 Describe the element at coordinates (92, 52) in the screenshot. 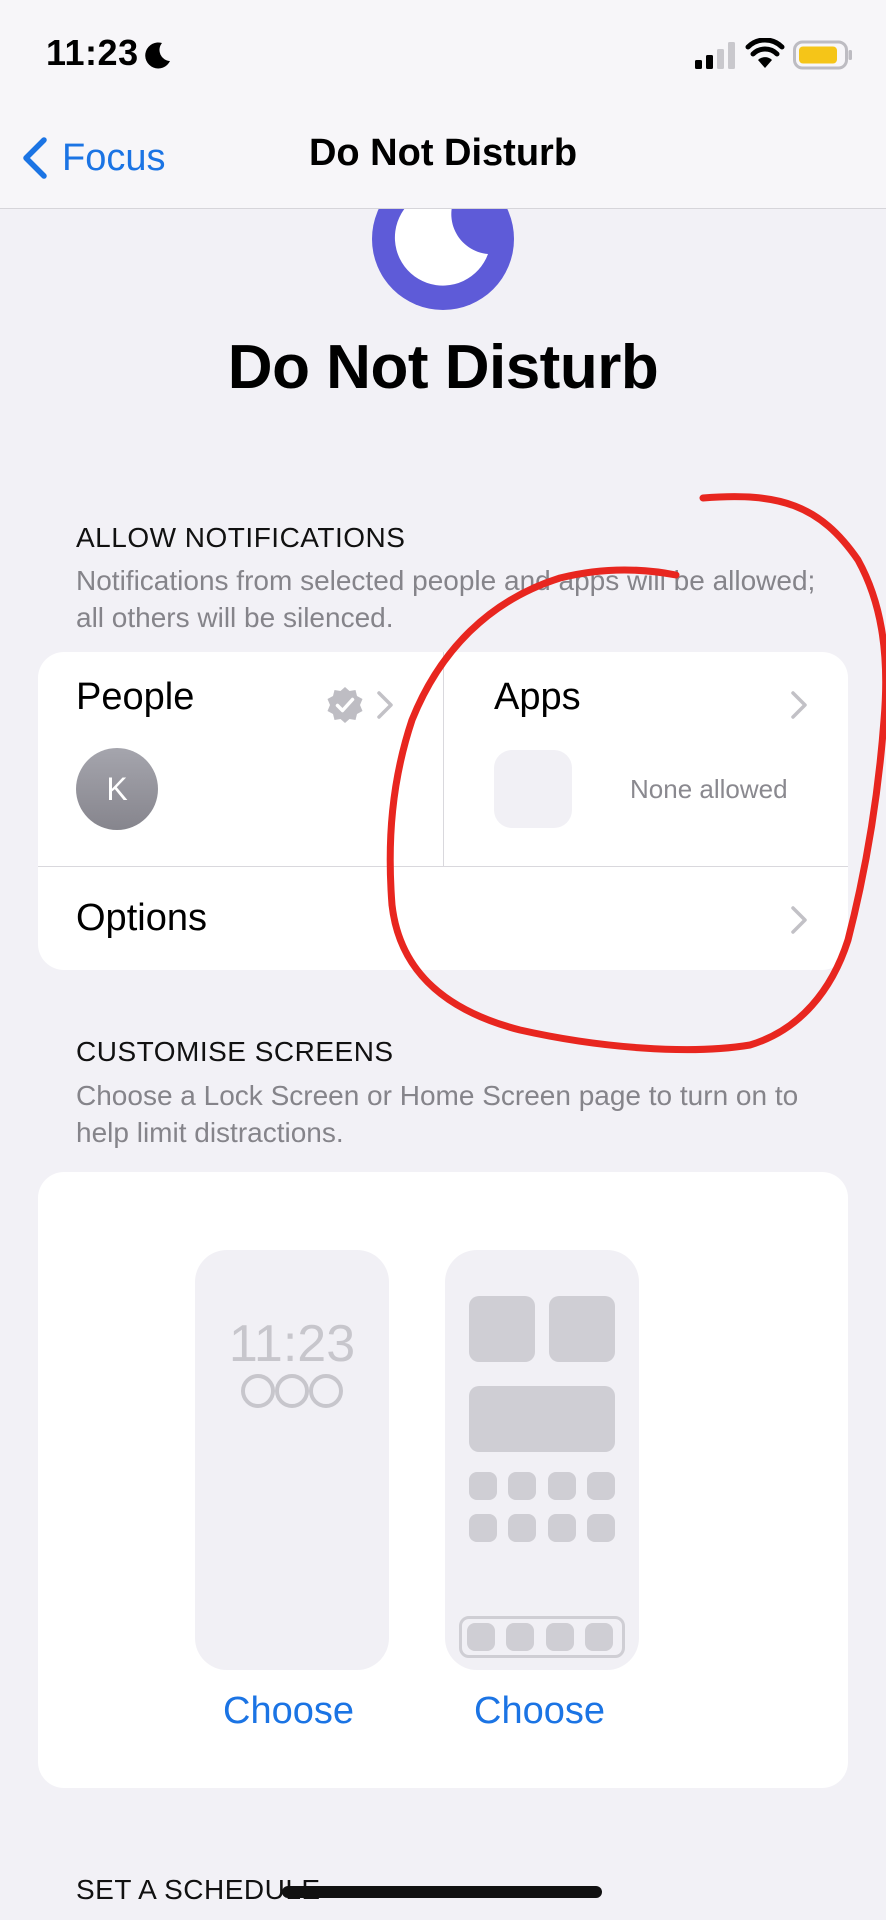

I see `status-time: 11:23` at that location.